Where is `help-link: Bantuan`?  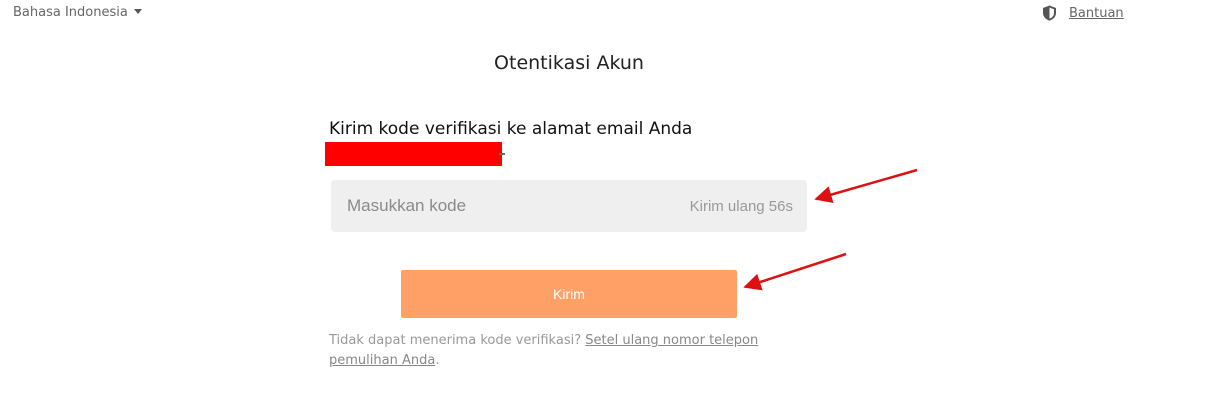 help-link: Bantuan is located at coordinates (1083, 13).